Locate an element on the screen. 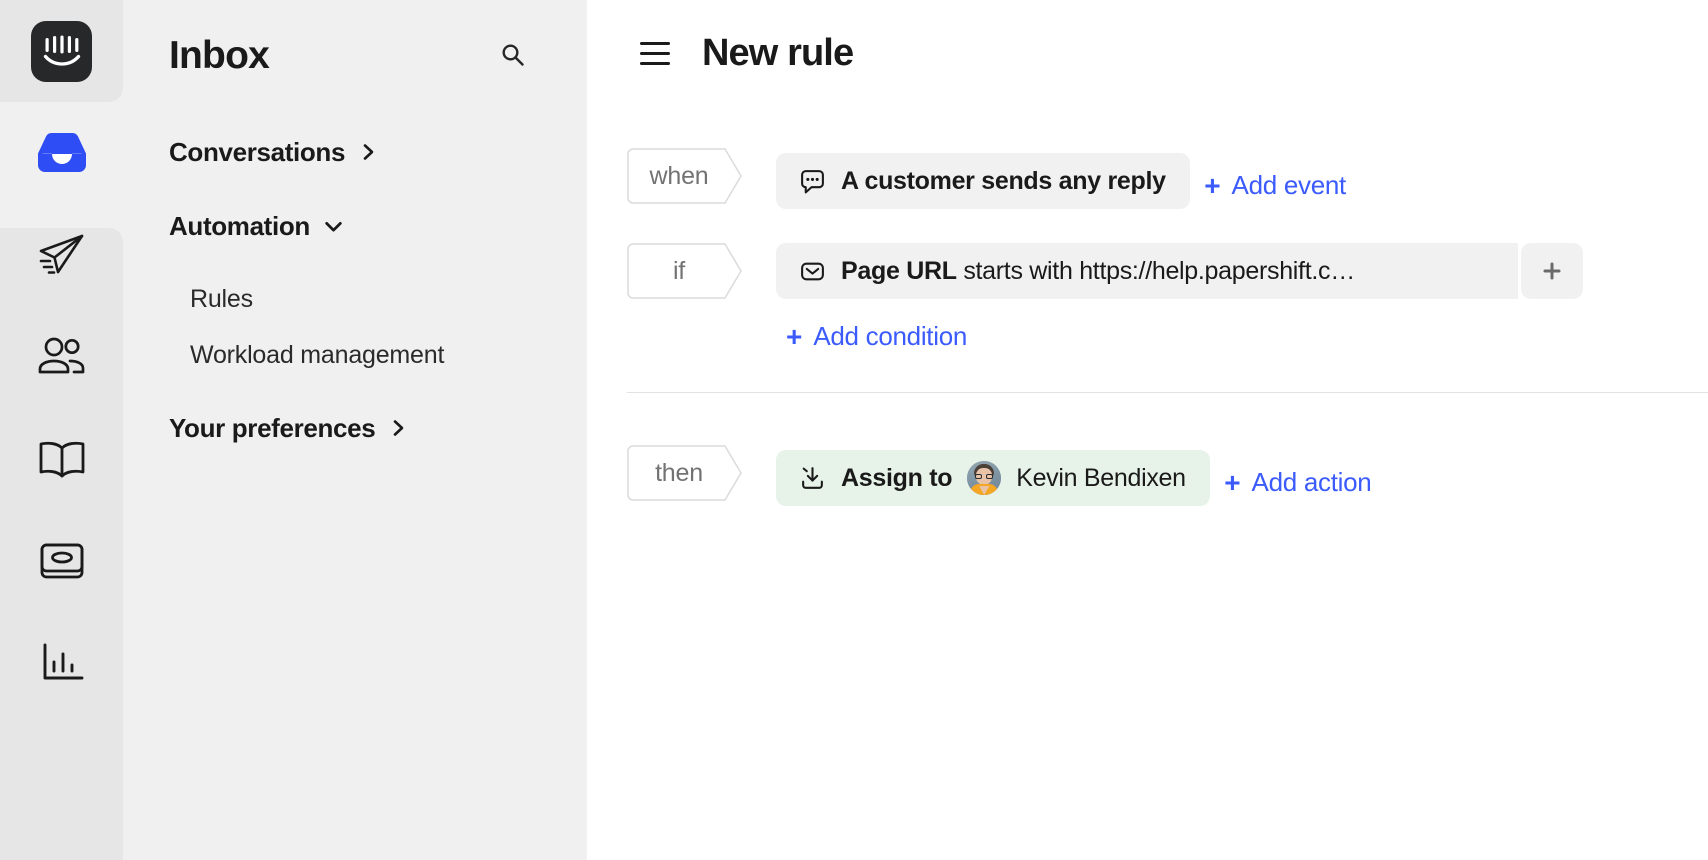 This screenshot has width=1708, height=860. sidebar-item-label: Your preferences is located at coordinates (272, 427).